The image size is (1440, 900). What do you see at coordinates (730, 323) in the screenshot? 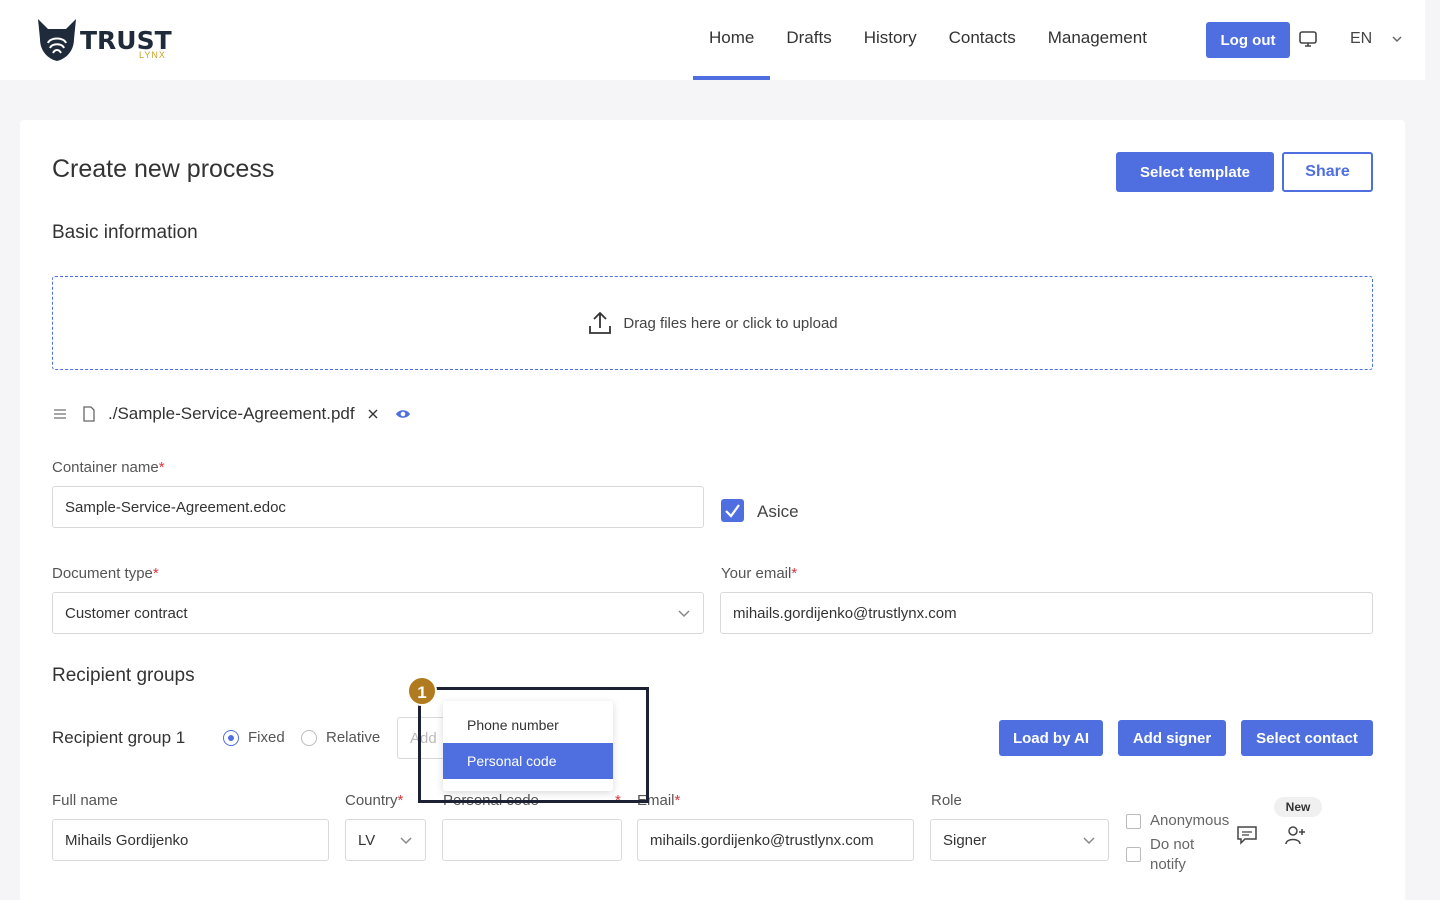
I see `upload-text: Drag files here or click to upload` at bounding box center [730, 323].